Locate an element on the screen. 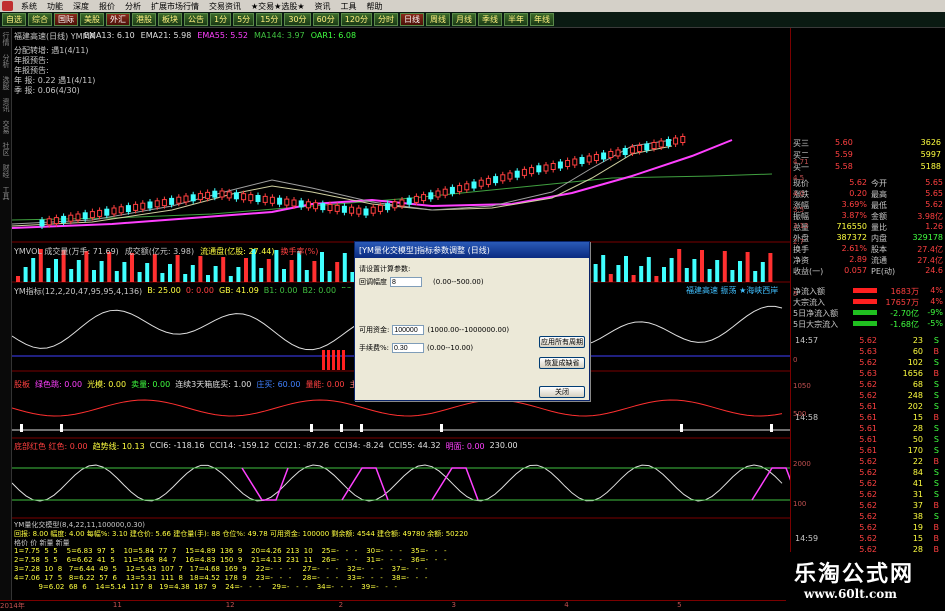  sidebar-tab: 社区 is located at coordinates (6, 149).